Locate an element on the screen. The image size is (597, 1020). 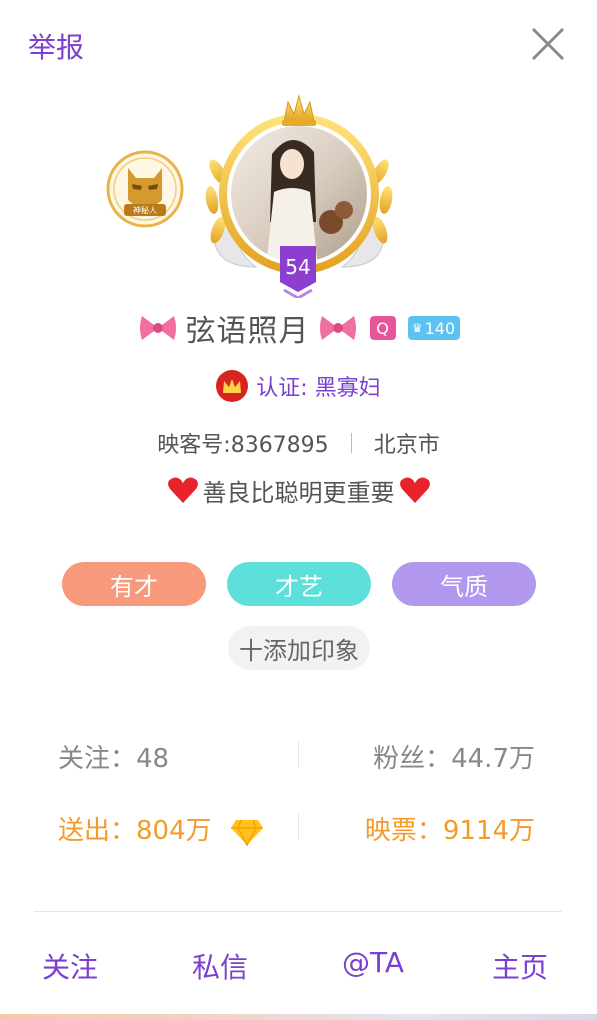
stats-row-gifts: 送出：804万 映票：9114万 is located at coordinates (298, 827).